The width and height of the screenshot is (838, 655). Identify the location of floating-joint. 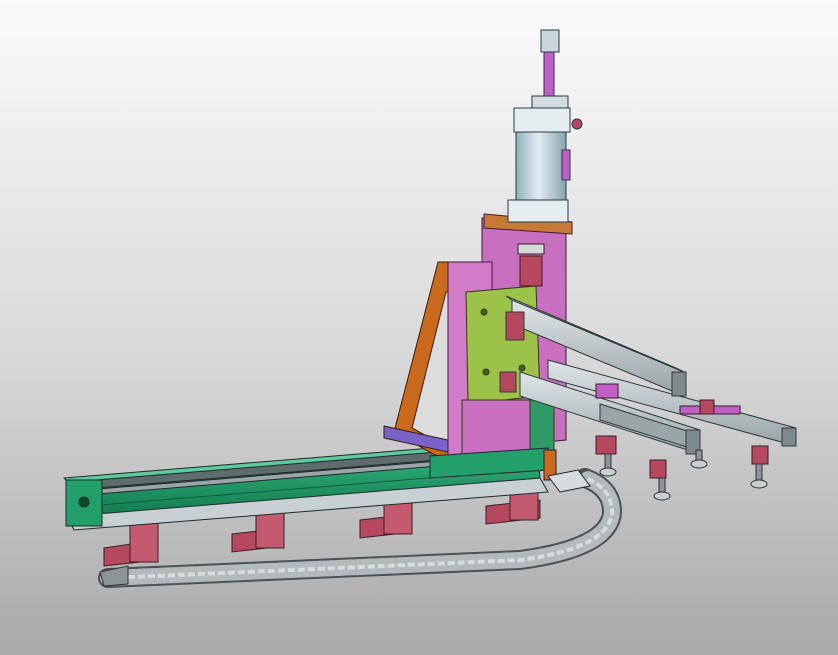
(531, 265).